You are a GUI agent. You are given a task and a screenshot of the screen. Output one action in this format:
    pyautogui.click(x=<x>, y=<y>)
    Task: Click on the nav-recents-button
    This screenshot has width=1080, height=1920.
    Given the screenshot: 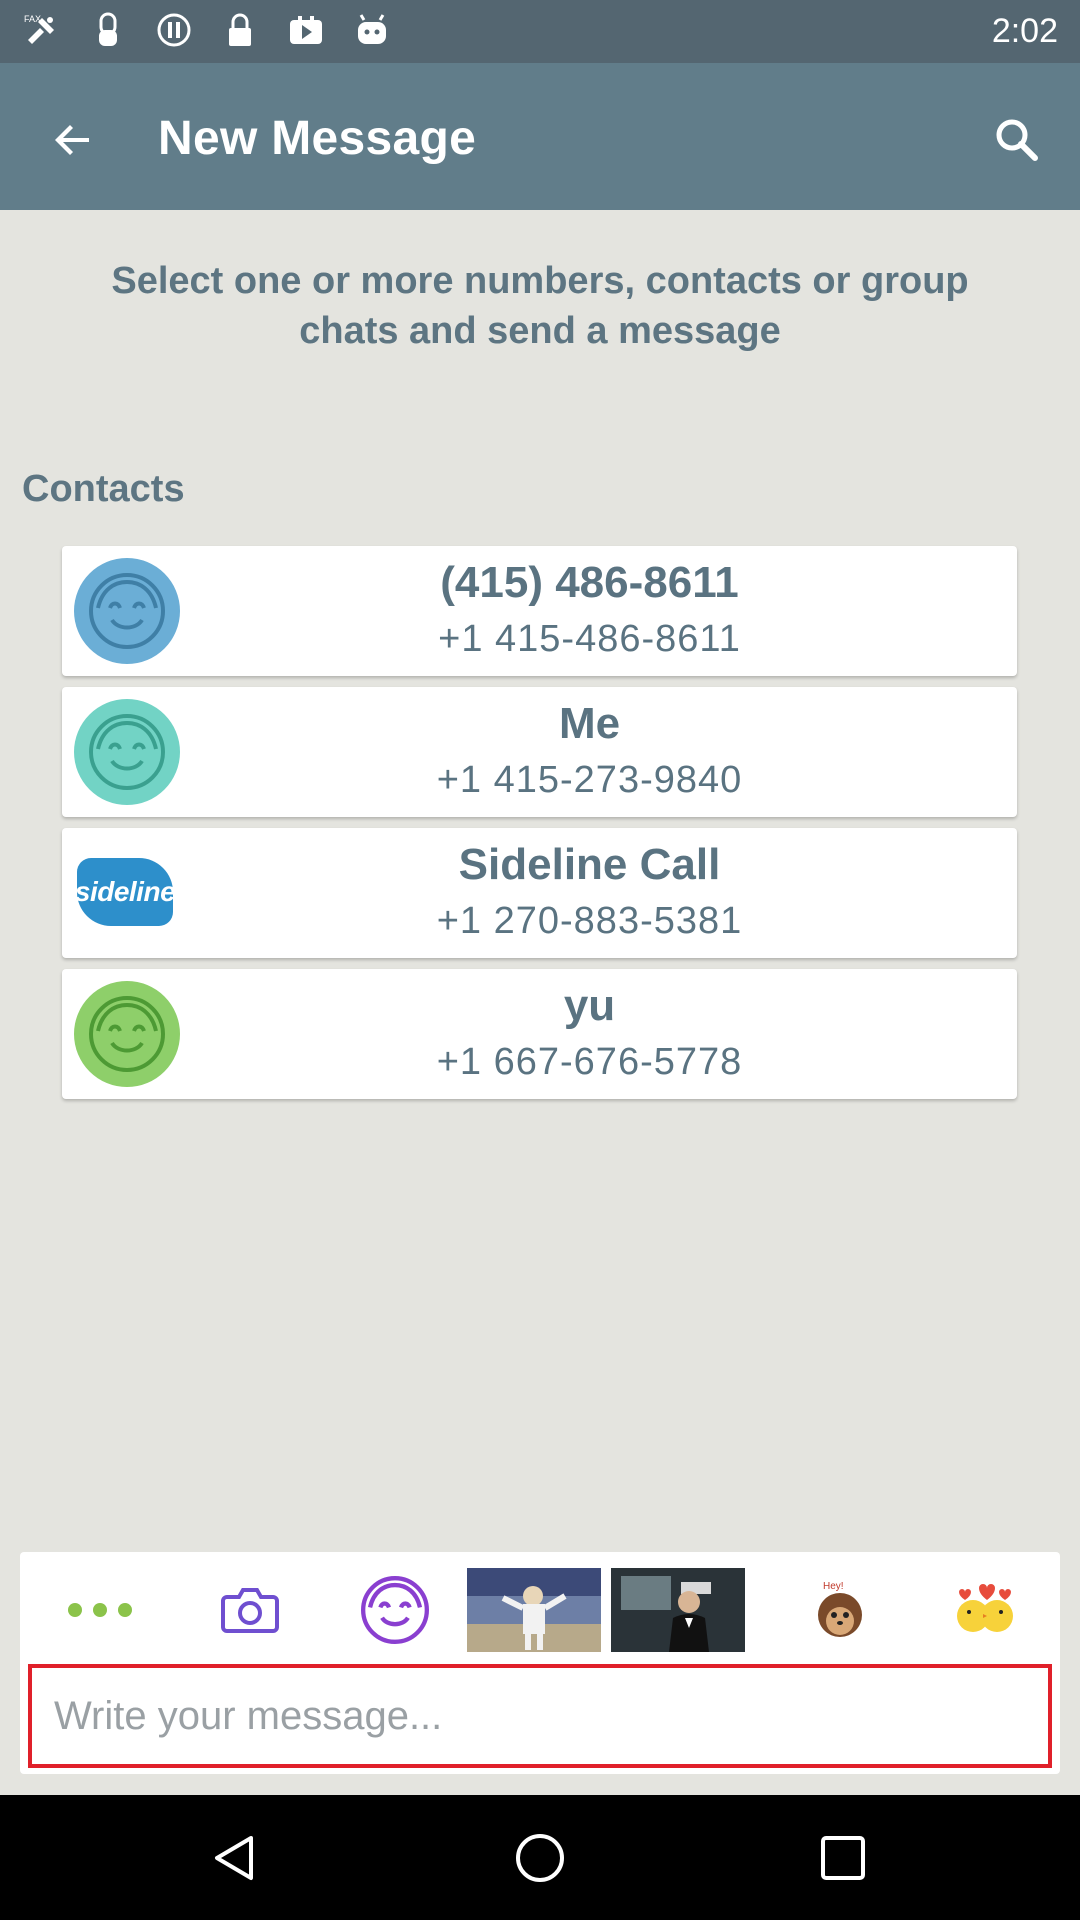 What is the action you would take?
    pyautogui.click(x=843, y=1858)
    